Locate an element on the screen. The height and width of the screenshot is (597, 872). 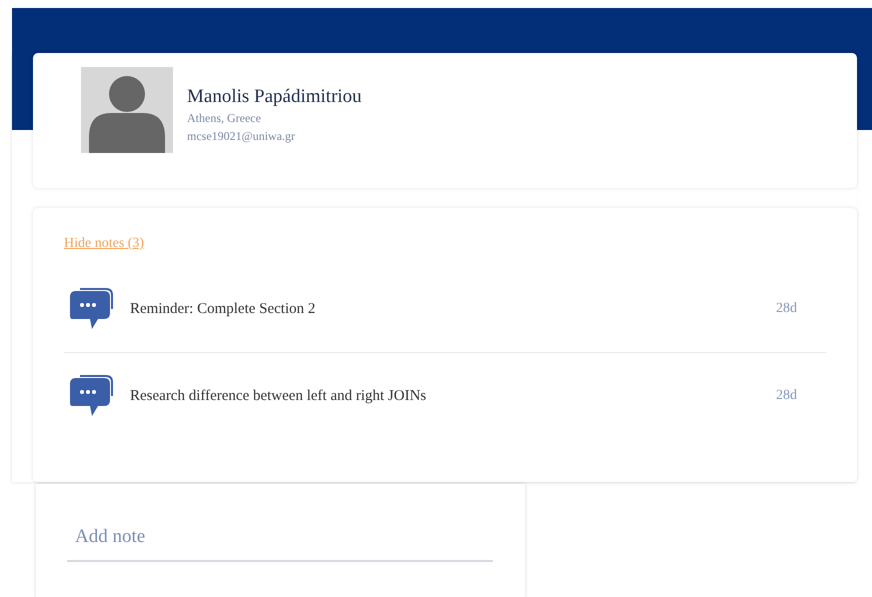
user-email: mcse19021@uniwa.gr is located at coordinates (241, 136).